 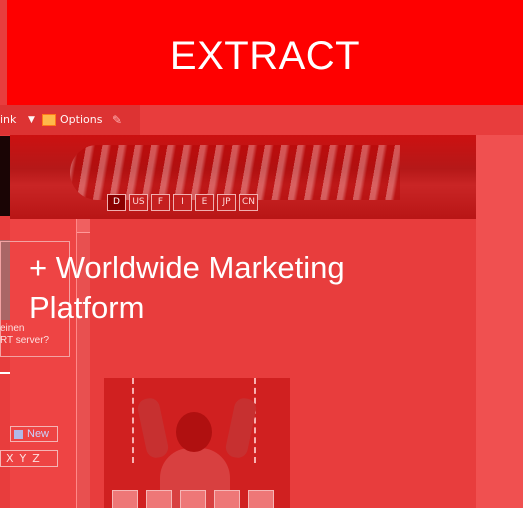 What do you see at coordinates (235, 172) in the screenshot?
I see `header-graphic` at bounding box center [235, 172].